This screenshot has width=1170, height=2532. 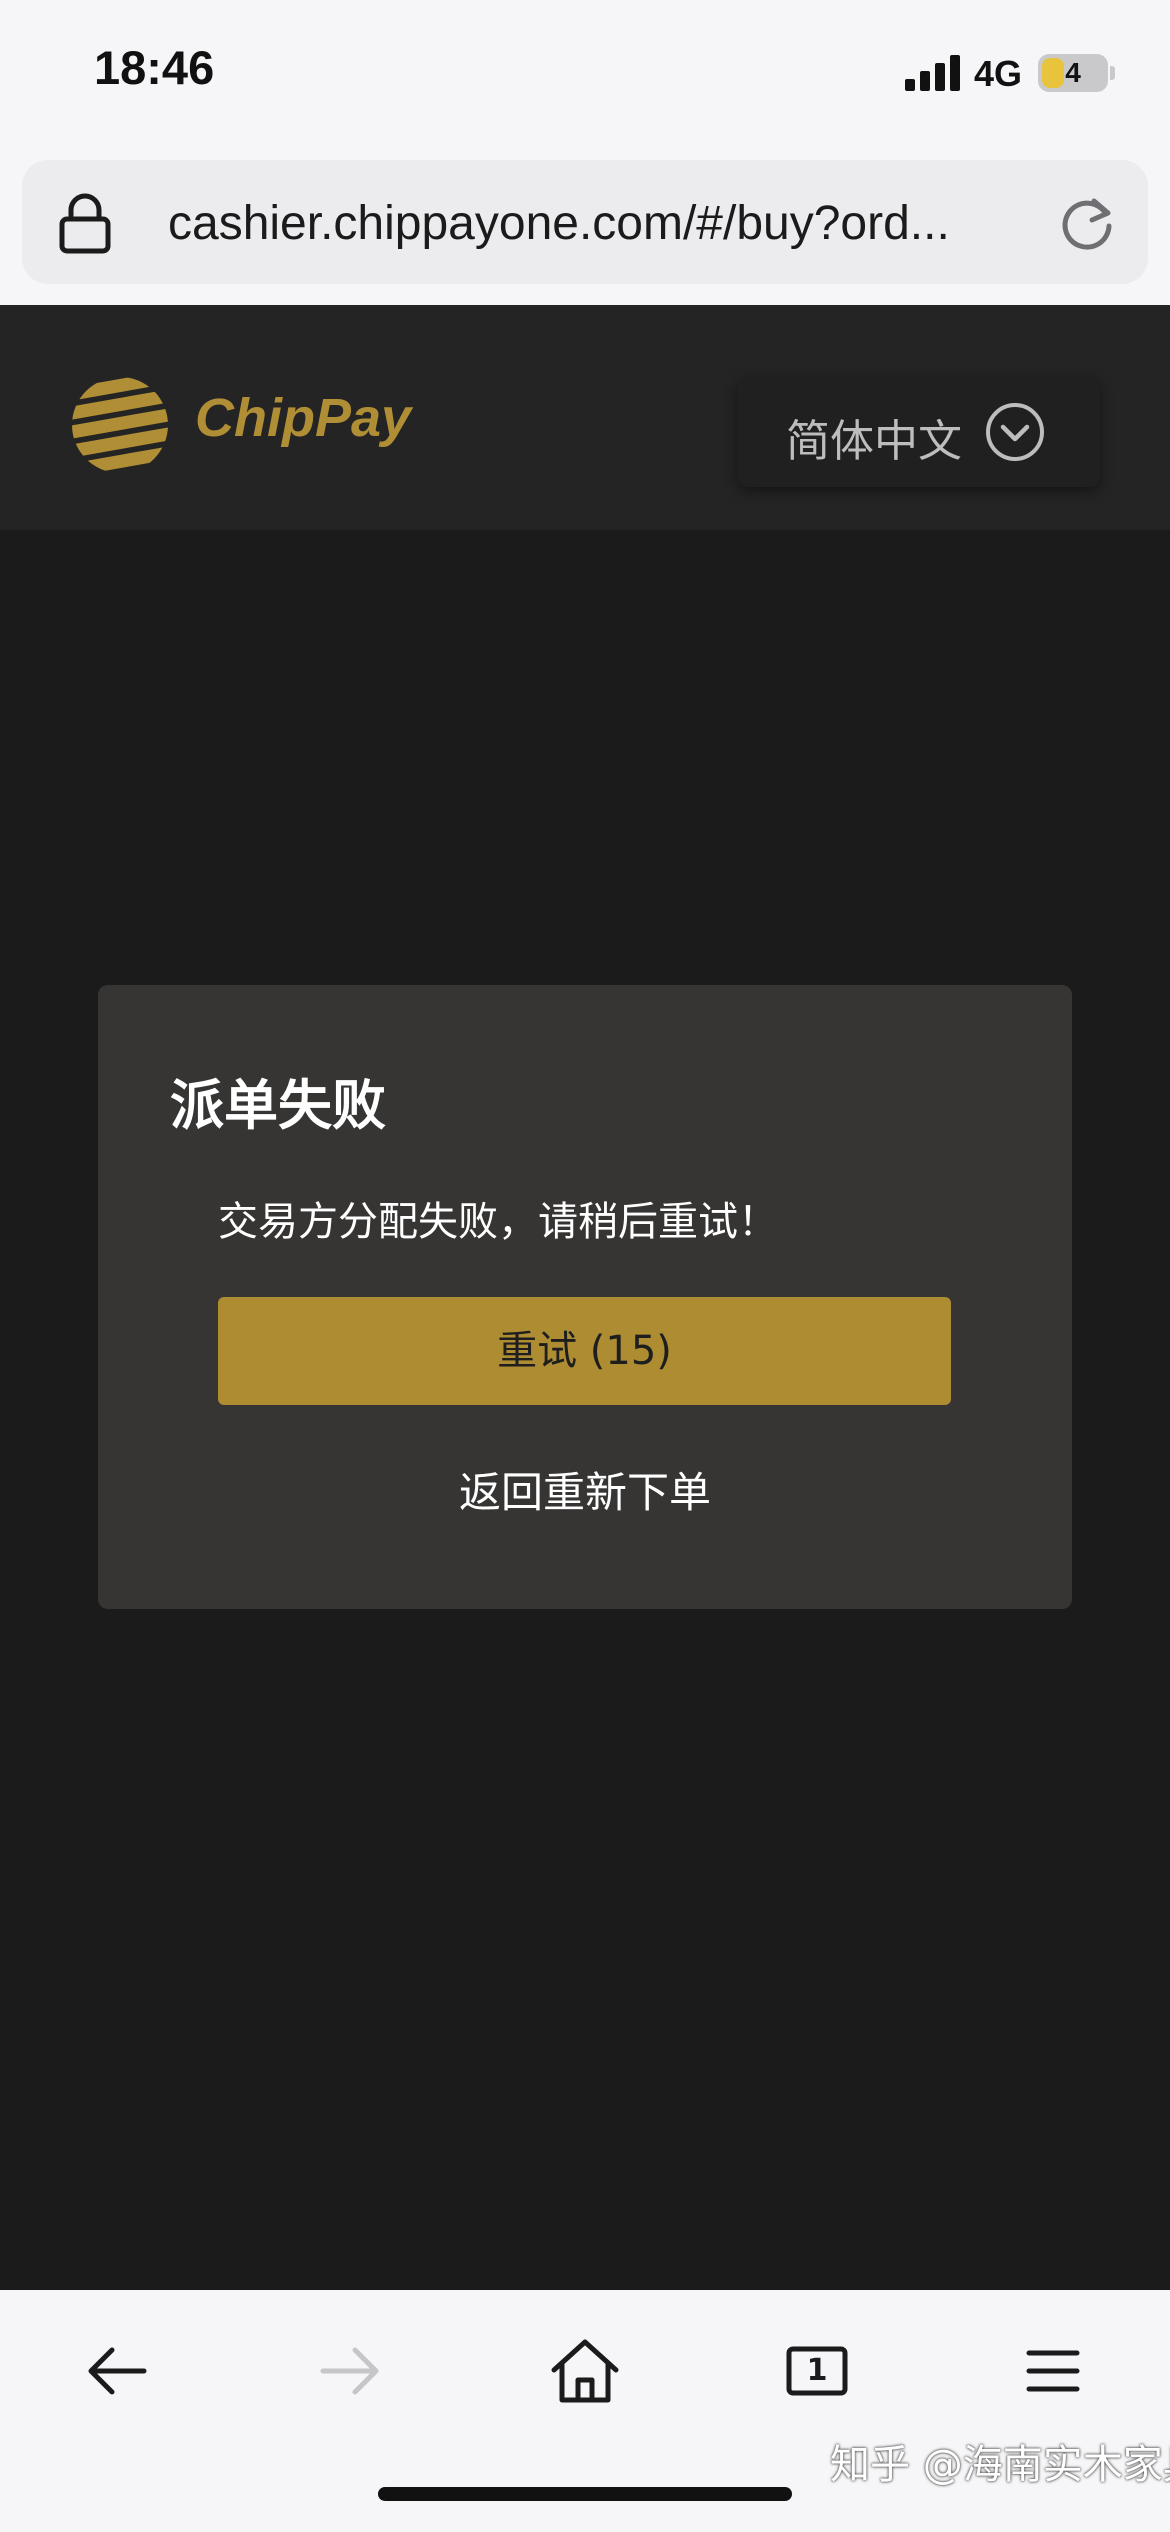 I want to click on watermark: 知乎 @海南实木家具, so click(x=1000, y=2465).